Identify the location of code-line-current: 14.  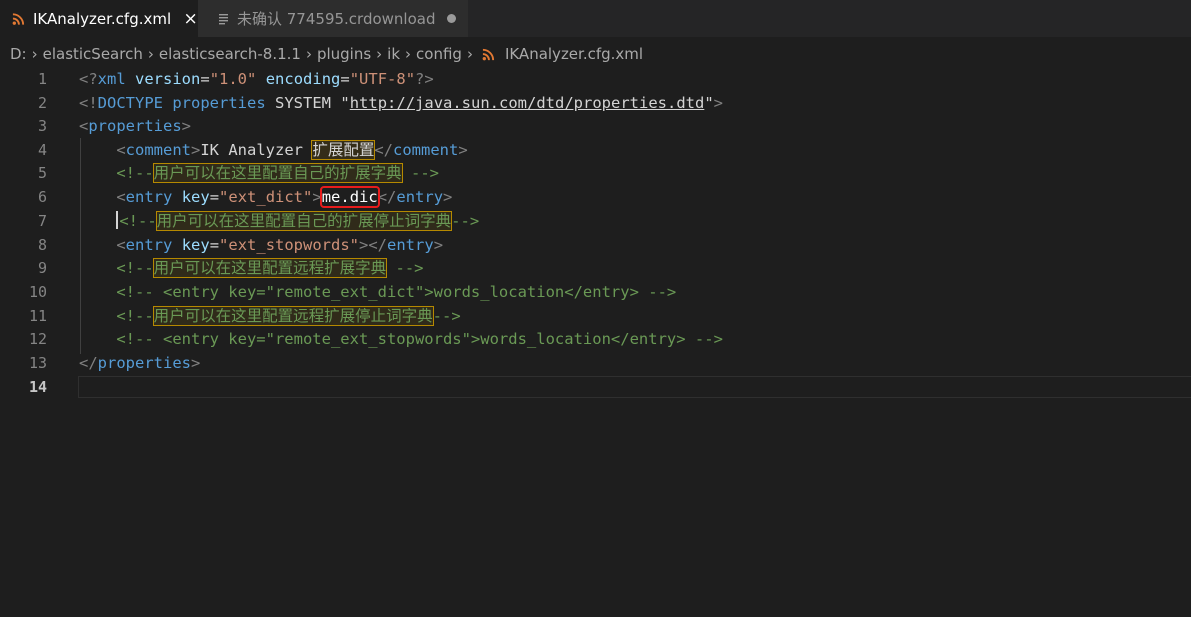
(595, 387).